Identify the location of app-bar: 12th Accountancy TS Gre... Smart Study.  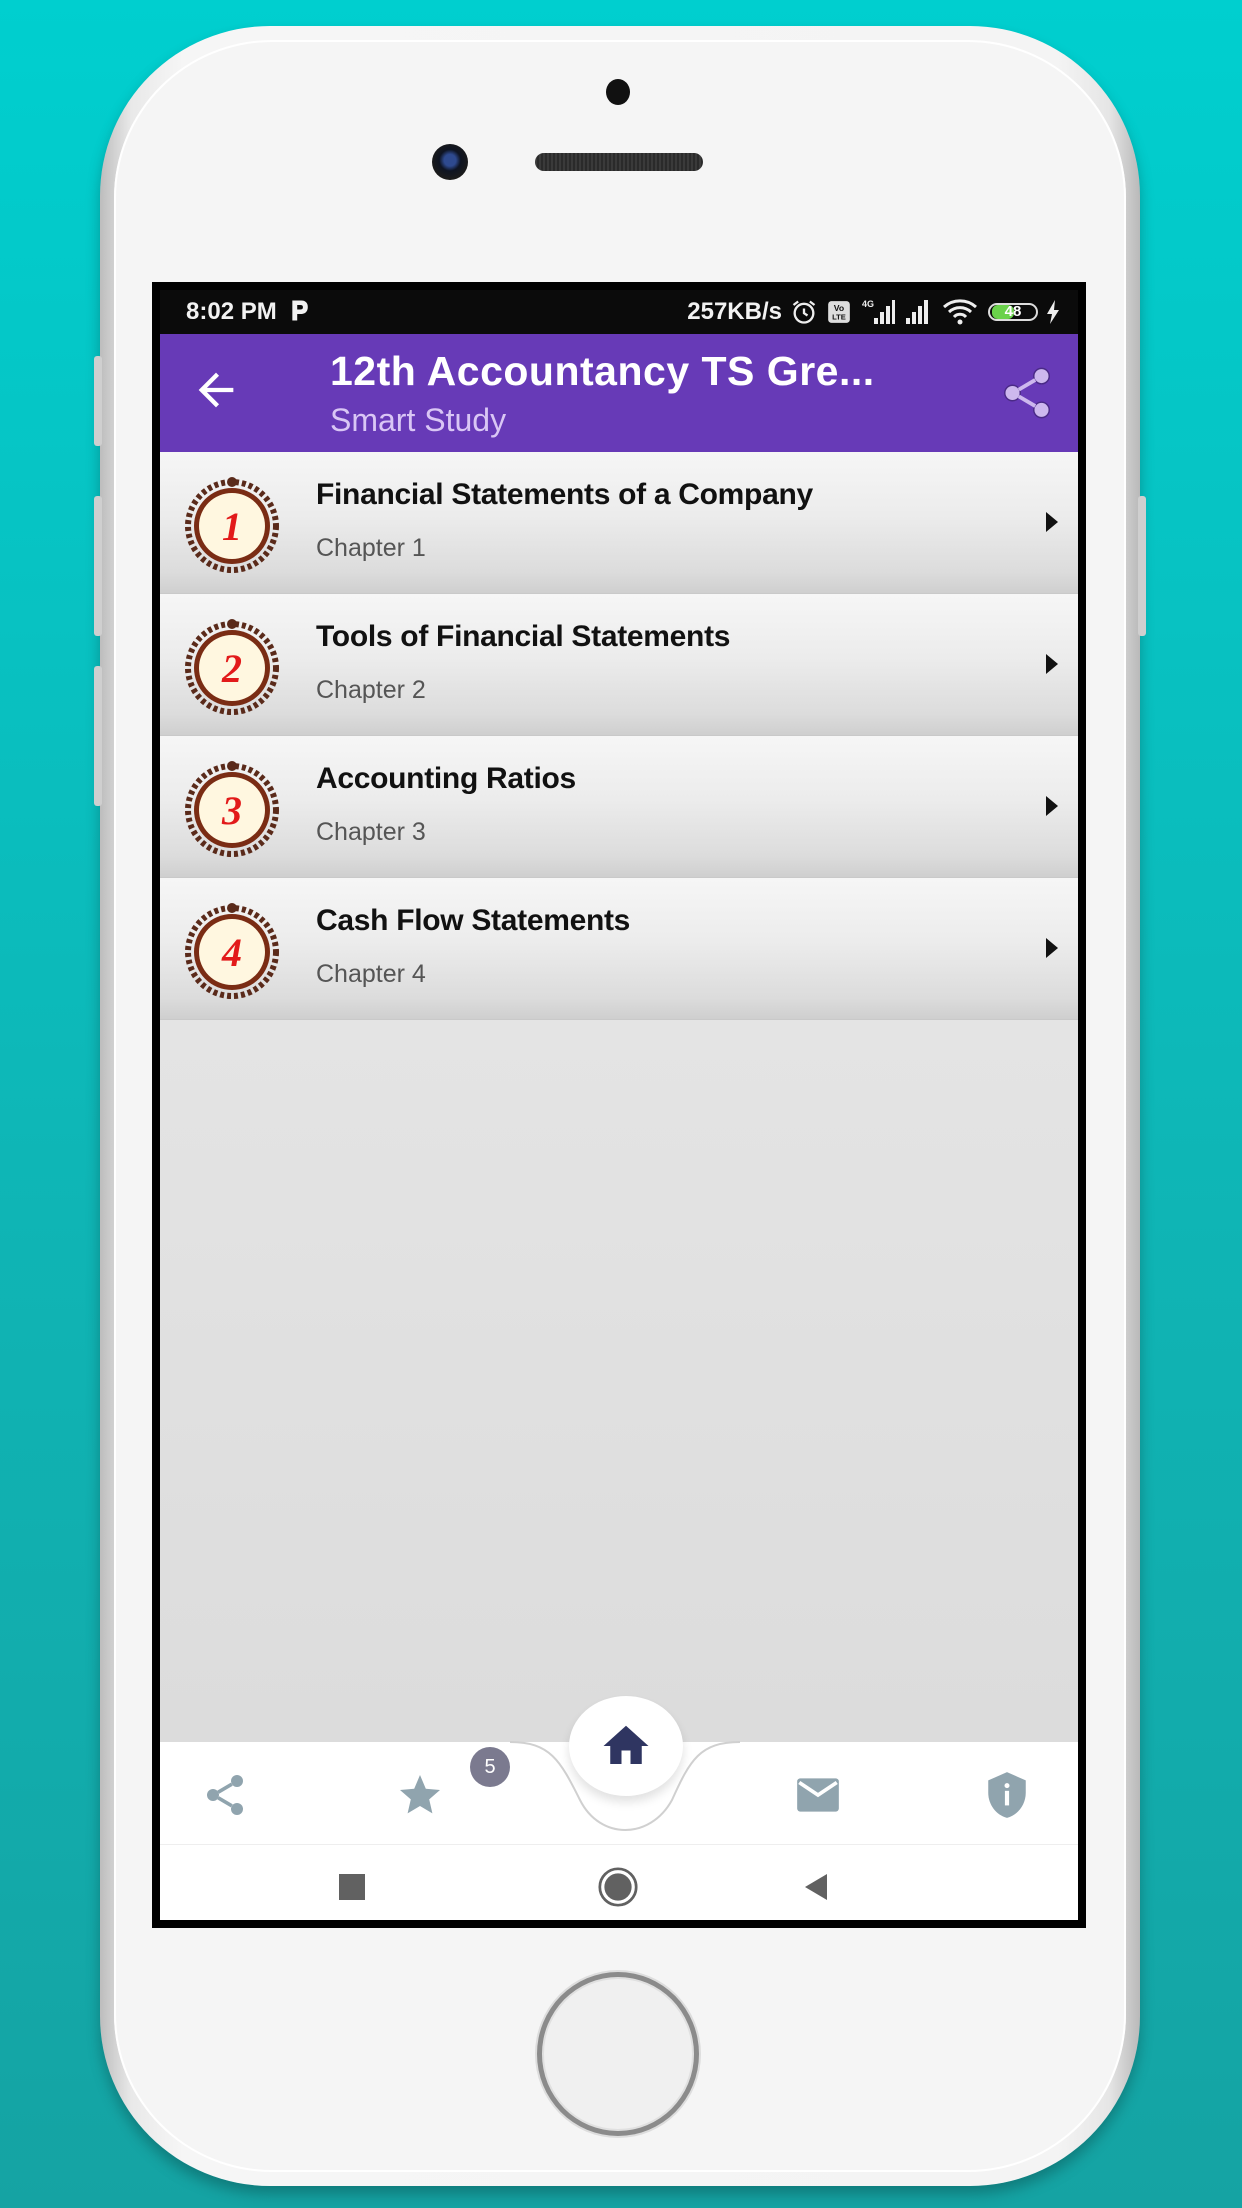
(619, 393).